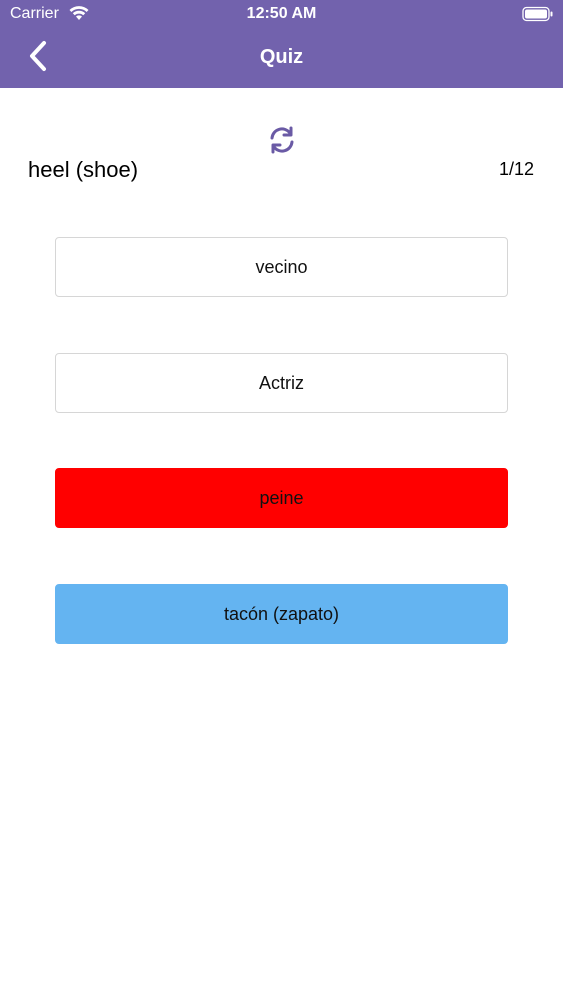 The image size is (563, 1000). What do you see at coordinates (281, 383) in the screenshot?
I see `answer-option-2: Actriz` at bounding box center [281, 383].